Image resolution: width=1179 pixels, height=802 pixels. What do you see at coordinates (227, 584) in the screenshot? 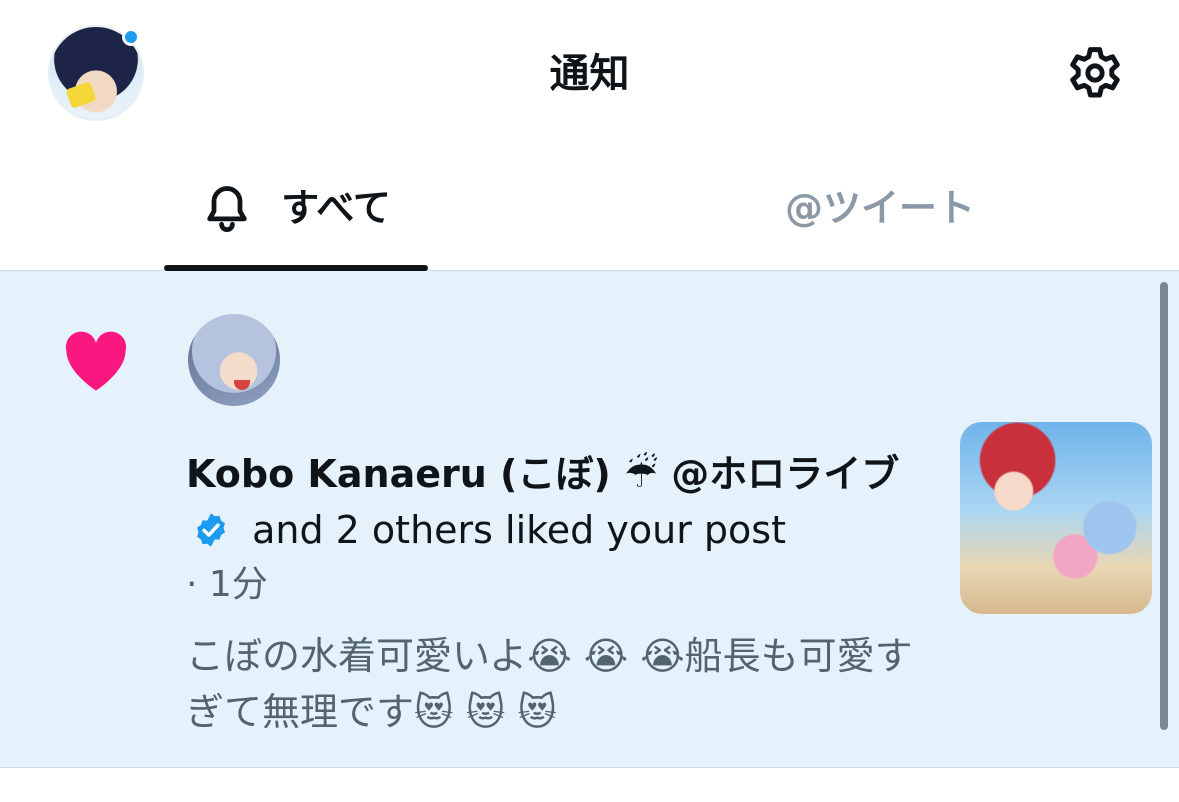
I see `timestamp: · 1分` at bounding box center [227, 584].